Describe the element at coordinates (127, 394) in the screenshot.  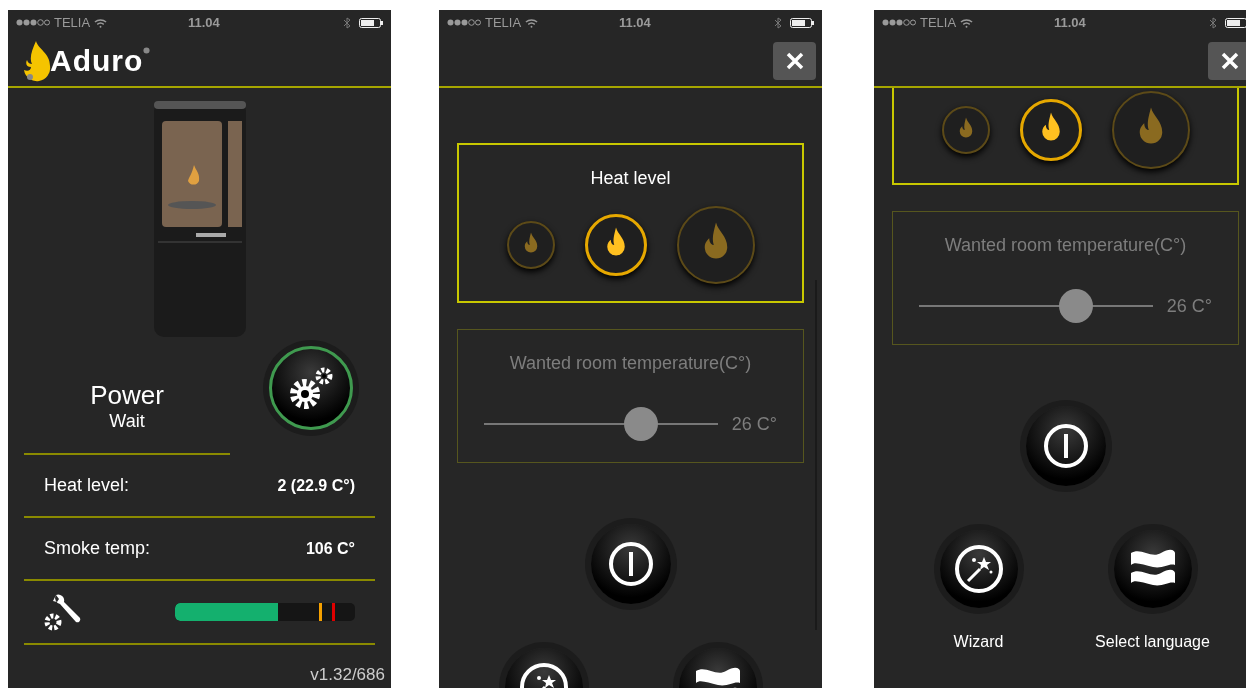
I see `status-title: Power` at that location.